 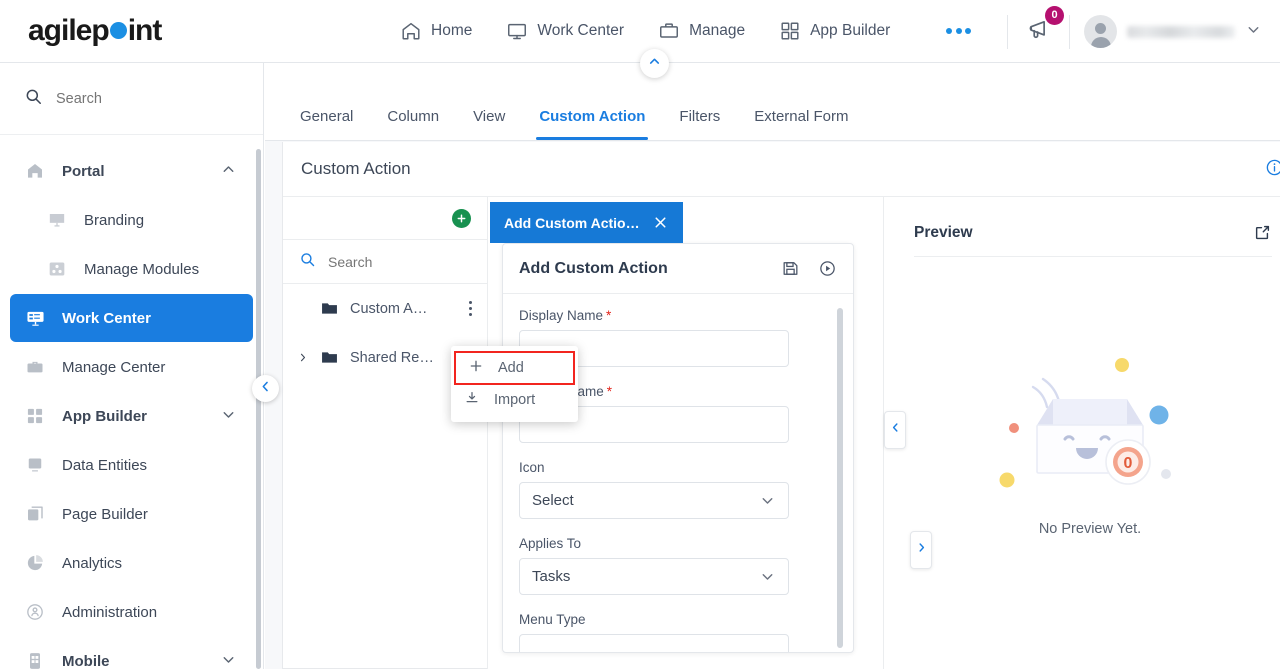 What do you see at coordinates (35, 660) in the screenshot?
I see `mobile-icon` at bounding box center [35, 660].